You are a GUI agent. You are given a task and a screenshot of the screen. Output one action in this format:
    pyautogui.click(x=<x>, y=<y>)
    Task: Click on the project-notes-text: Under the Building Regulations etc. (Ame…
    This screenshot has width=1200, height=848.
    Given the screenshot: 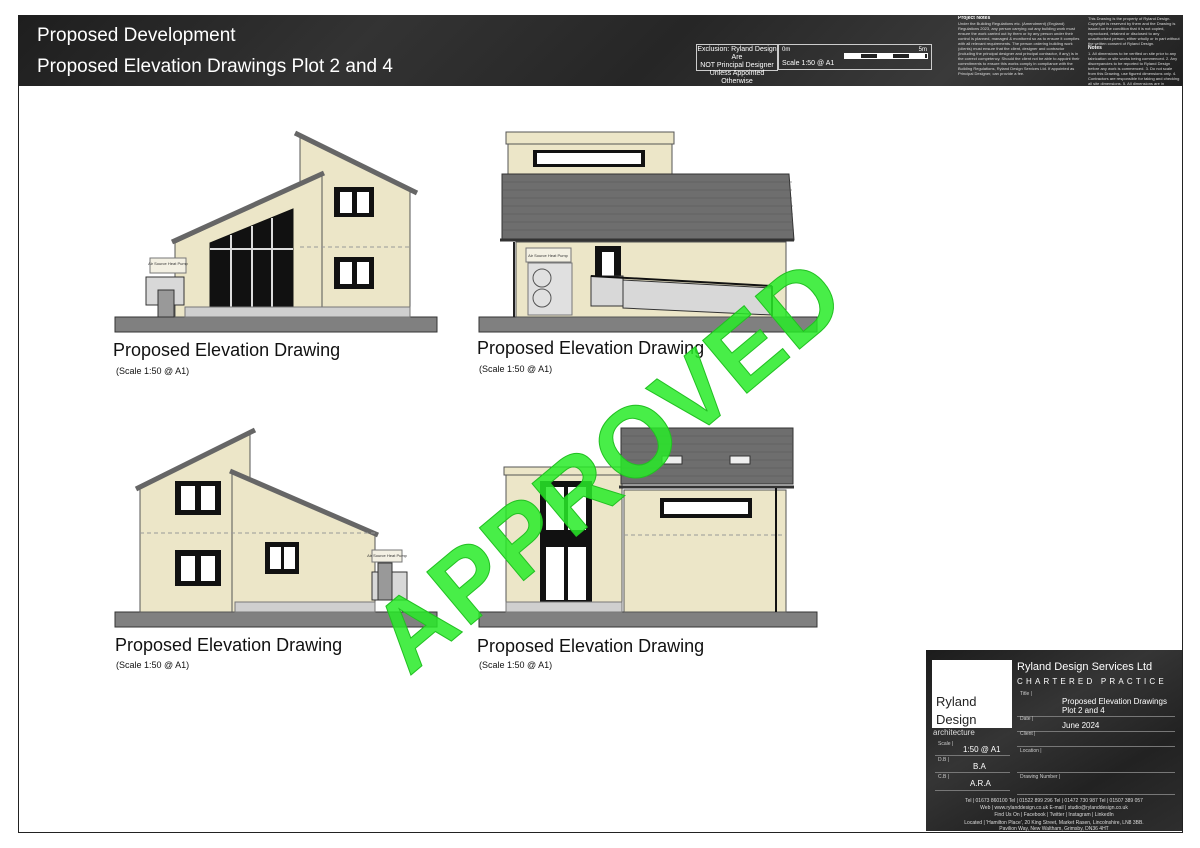 What is the action you would take?
    pyautogui.click(x=1019, y=48)
    